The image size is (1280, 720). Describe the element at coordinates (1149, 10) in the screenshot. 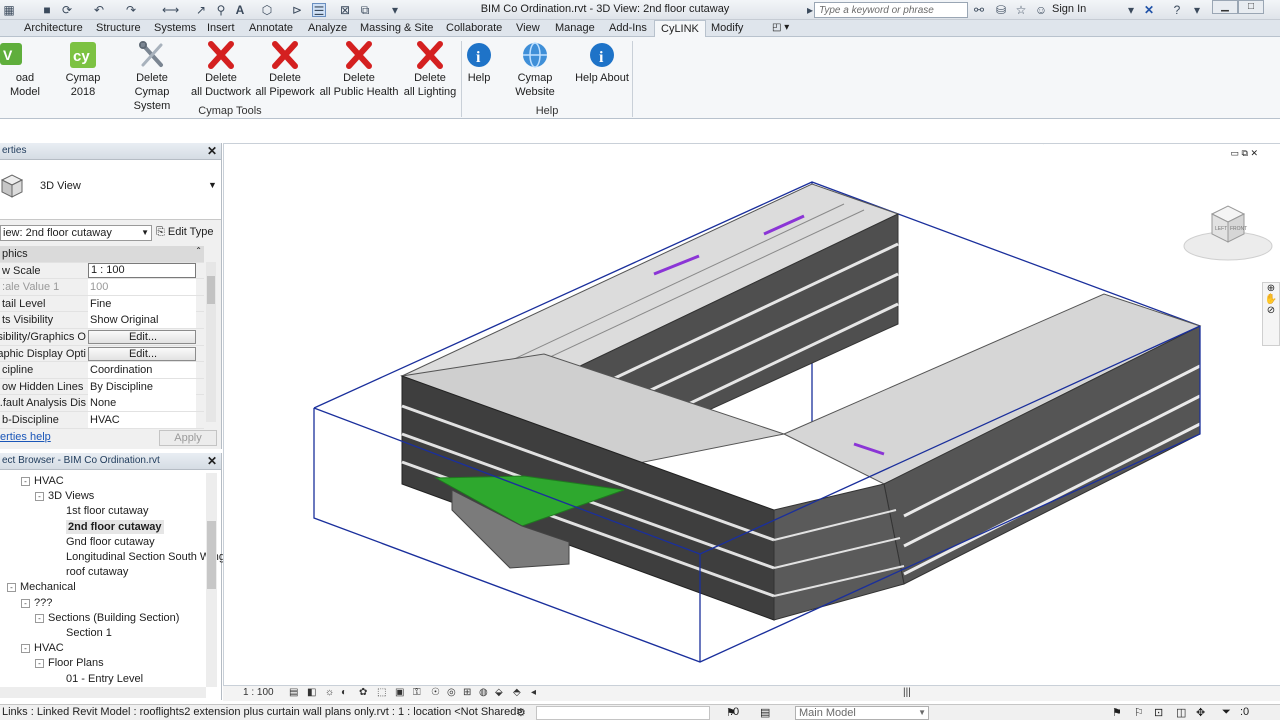

I see `exchange-apps-icon: ✕` at that location.